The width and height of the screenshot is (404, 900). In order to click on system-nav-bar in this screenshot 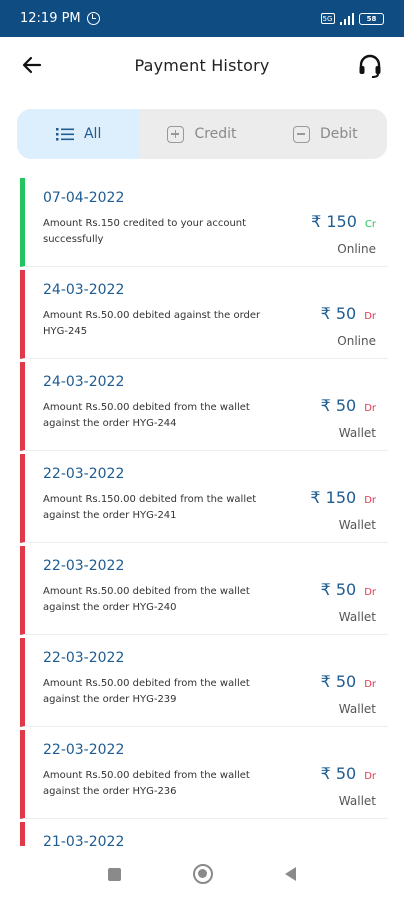, I will do `click(202, 874)`.